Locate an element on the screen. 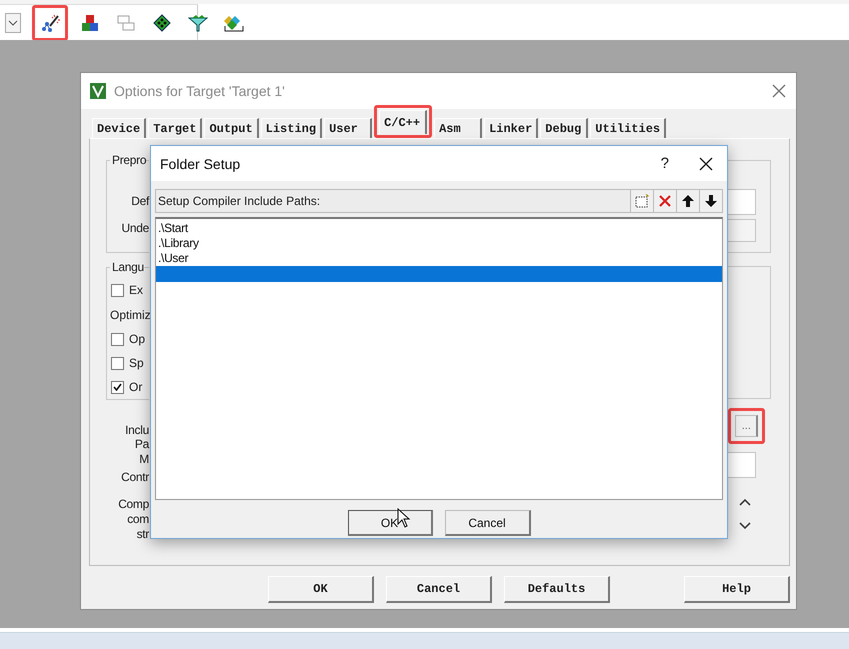 Image resolution: width=849 pixels, height=649 pixels. field-label: Comp is located at coordinates (133, 504).